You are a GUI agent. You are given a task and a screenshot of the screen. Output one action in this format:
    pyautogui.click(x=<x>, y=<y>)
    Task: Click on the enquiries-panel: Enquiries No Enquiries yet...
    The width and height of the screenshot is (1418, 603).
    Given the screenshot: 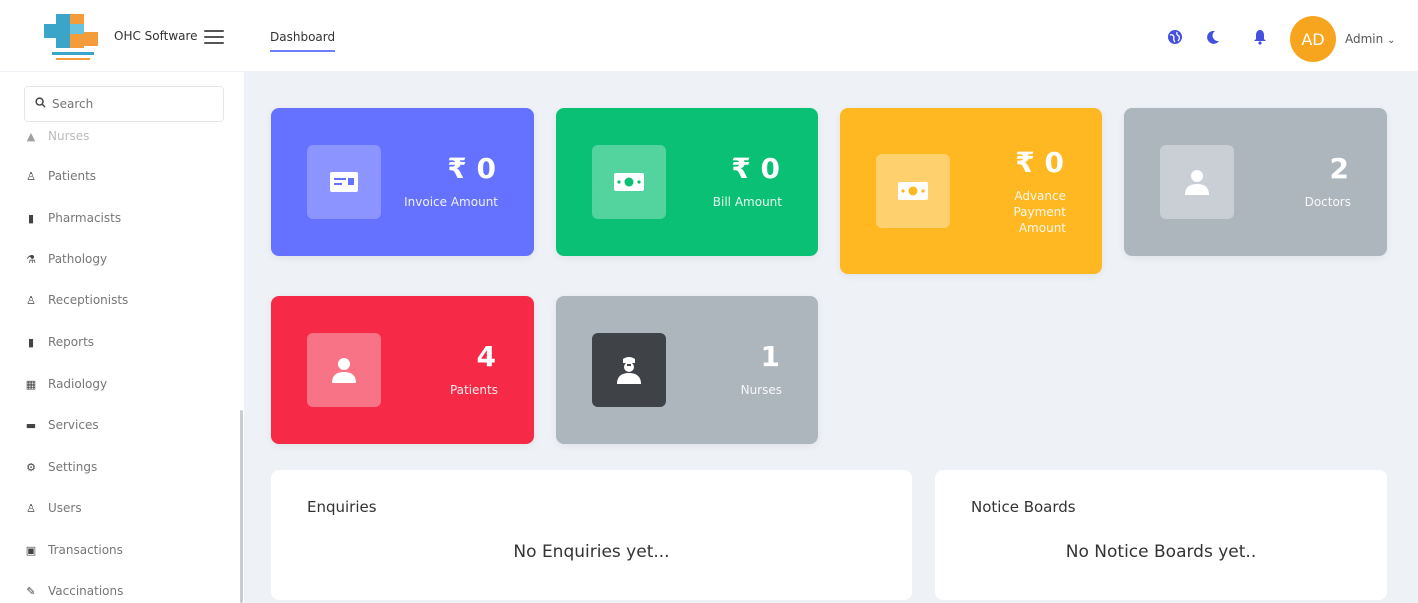 What is the action you would take?
    pyautogui.click(x=591, y=535)
    